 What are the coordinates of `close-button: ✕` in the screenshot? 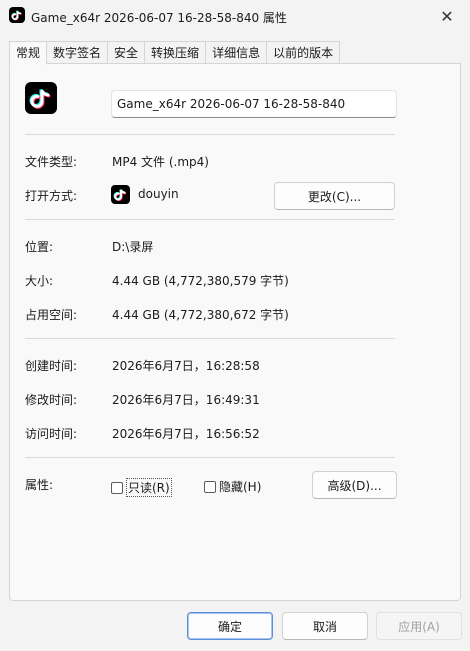 It's located at (447, 16).